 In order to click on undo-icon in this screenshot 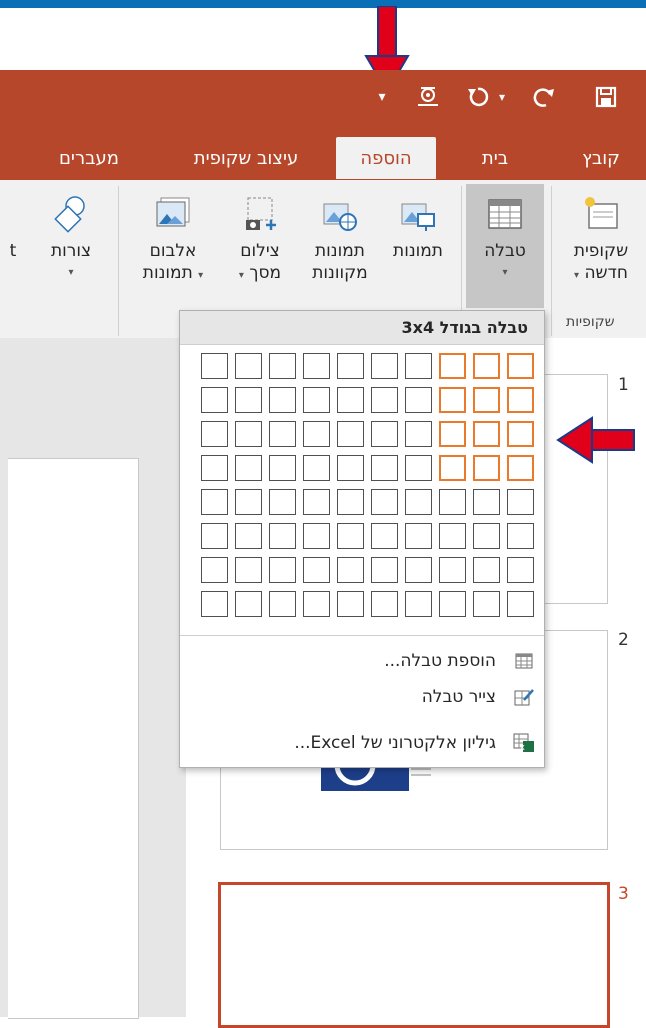, I will do `click(478, 97)`.